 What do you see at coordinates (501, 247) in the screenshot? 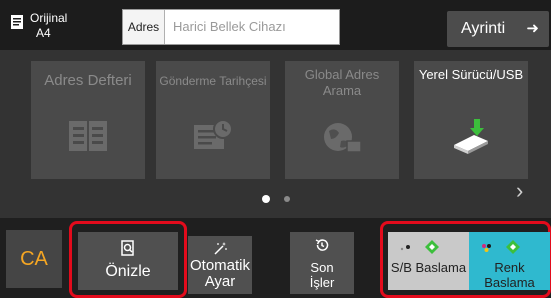
I see `color-start-icon` at bounding box center [501, 247].